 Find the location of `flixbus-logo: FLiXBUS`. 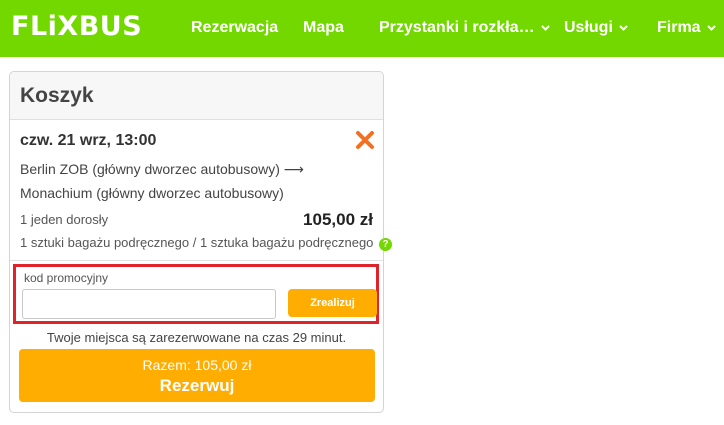

flixbus-logo: FLiXBUS is located at coordinates (76, 27).